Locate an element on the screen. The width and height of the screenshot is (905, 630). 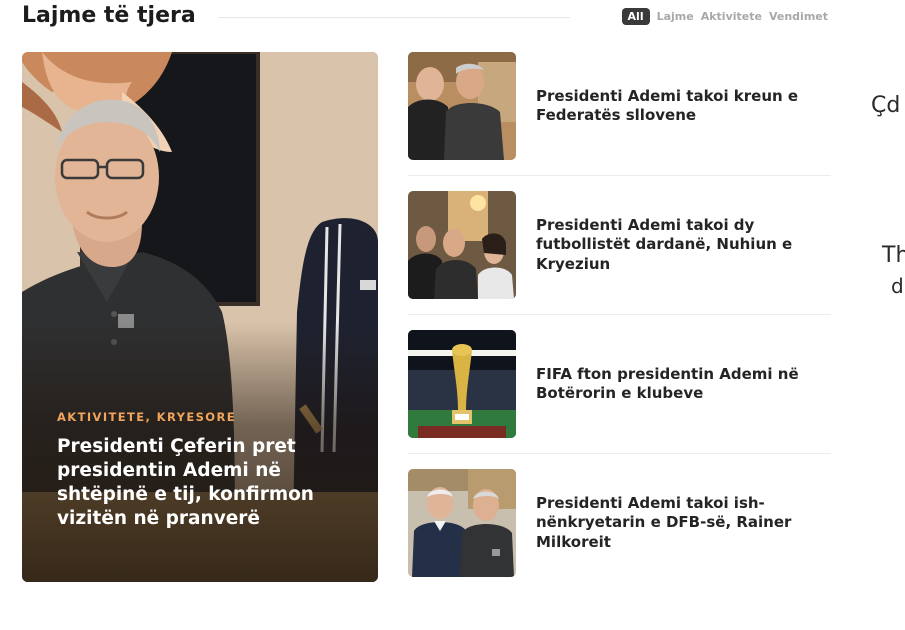
filter-vendimet: Vendimet is located at coordinates (798, 16).